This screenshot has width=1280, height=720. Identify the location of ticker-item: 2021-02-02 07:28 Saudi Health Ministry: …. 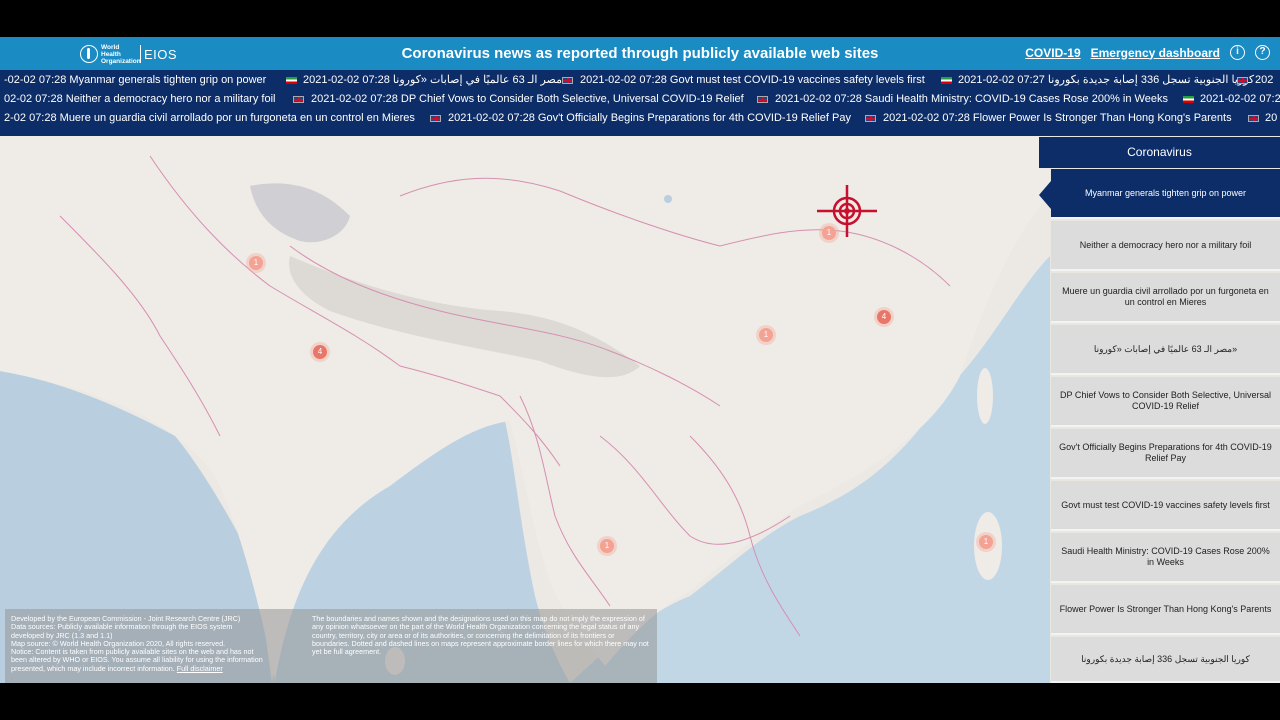
(971, 99).